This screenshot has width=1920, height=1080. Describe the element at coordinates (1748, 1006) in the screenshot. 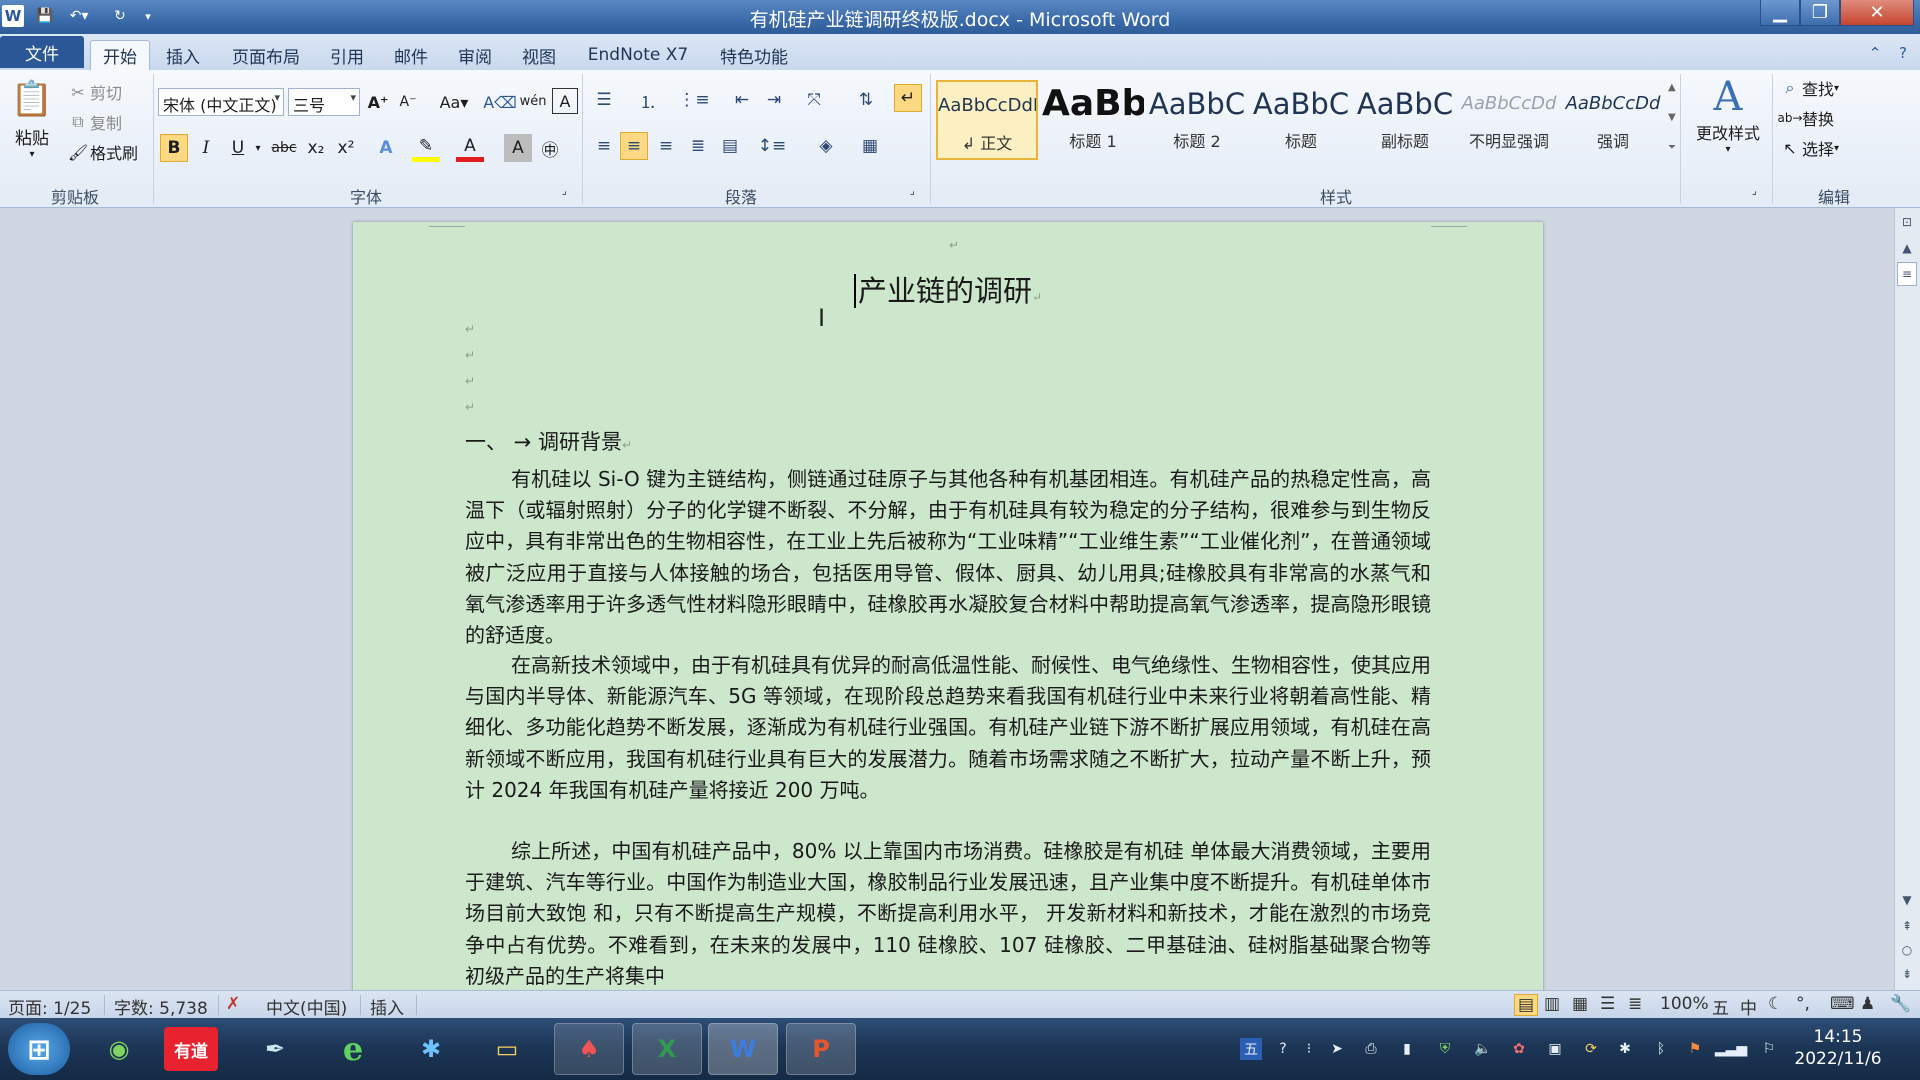

I see `ime-chinese-icon: 中` at that location.